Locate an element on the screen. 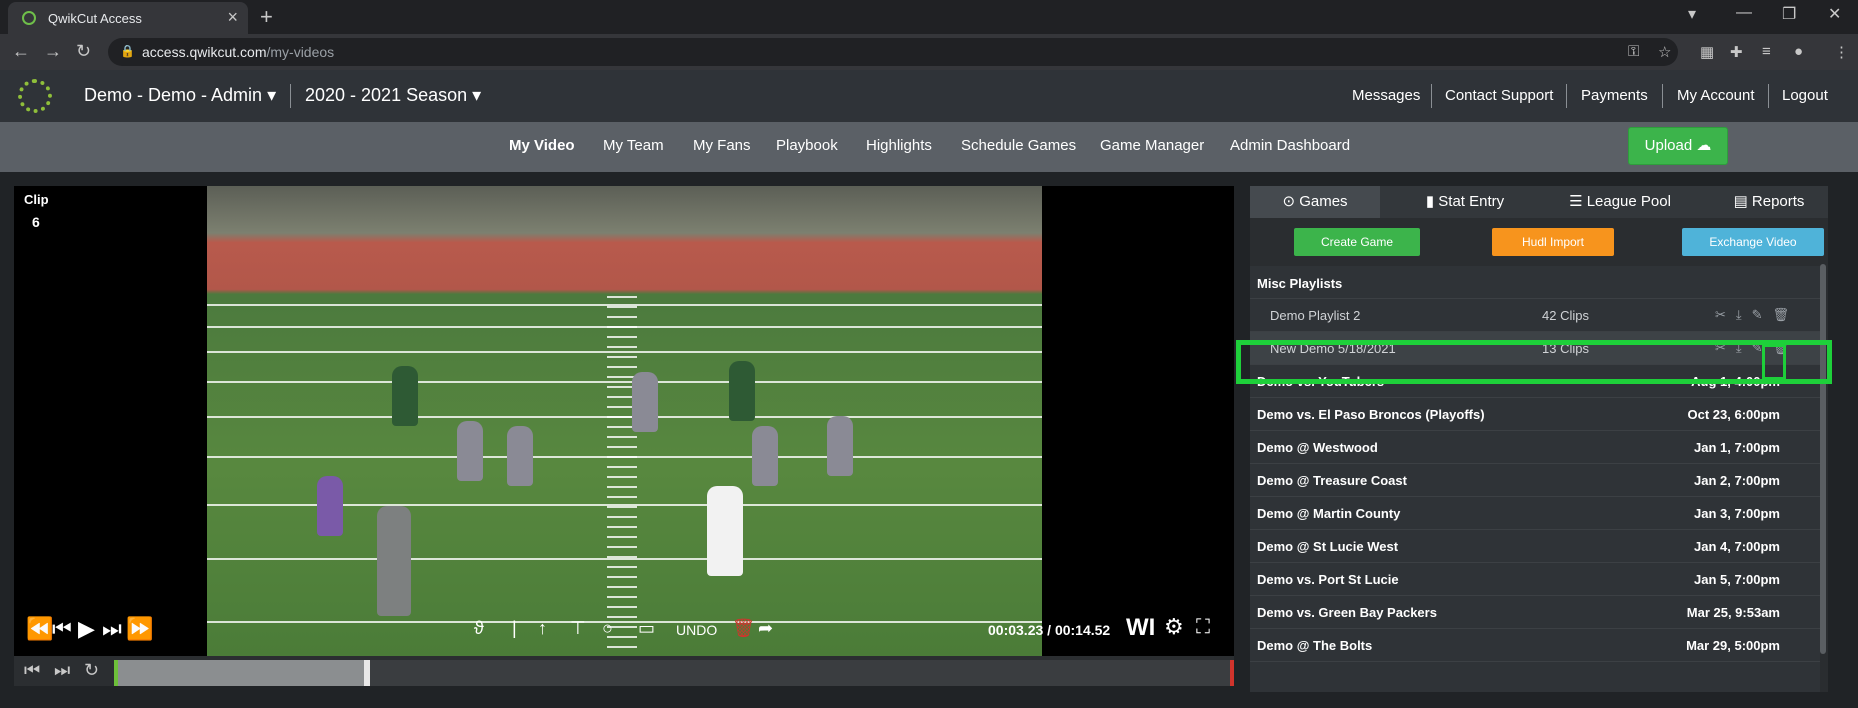 The image size is (1858, 708). list-item: Demo @ Westwood Jan 1, 7:00pm is located at coordinates (1535, 447).